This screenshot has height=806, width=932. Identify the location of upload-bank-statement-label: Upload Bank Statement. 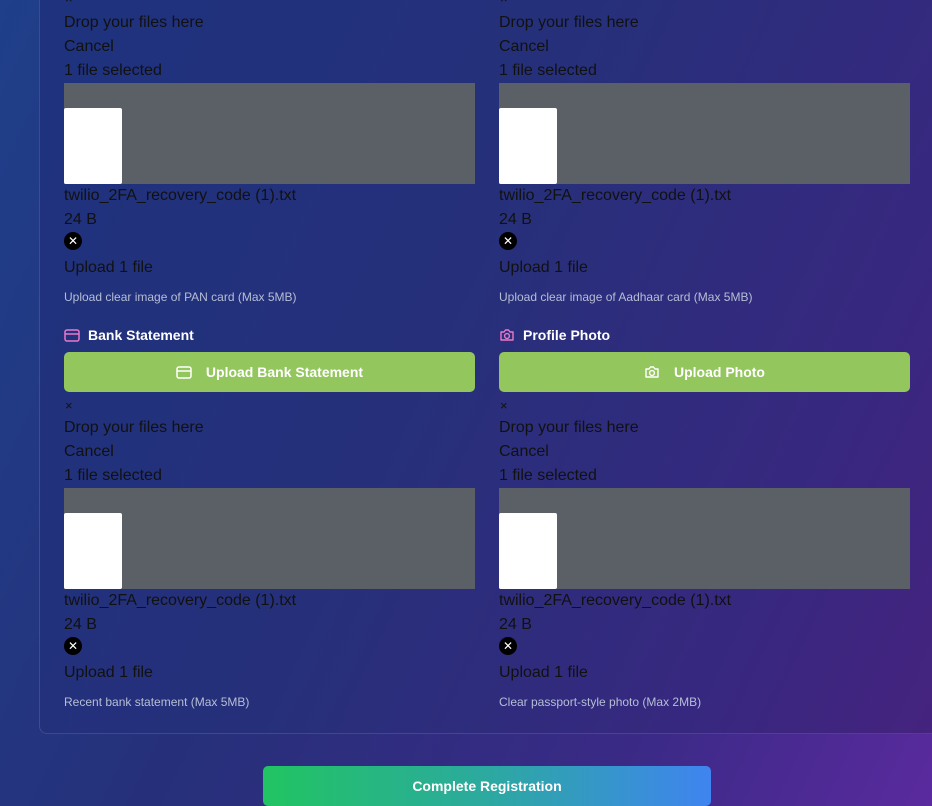
(284, 372).